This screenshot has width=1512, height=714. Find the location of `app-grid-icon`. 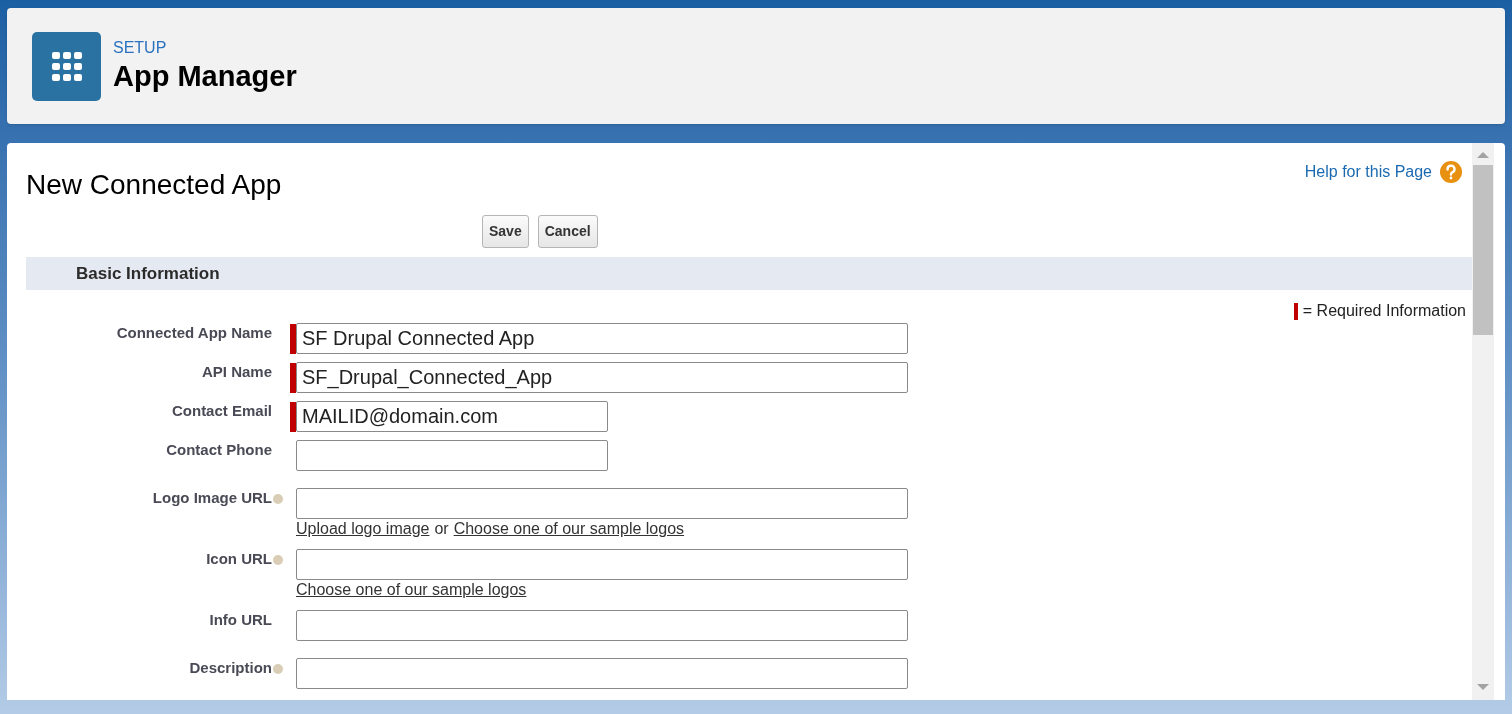

app-grid-icon is located at coordinates (66, 66).